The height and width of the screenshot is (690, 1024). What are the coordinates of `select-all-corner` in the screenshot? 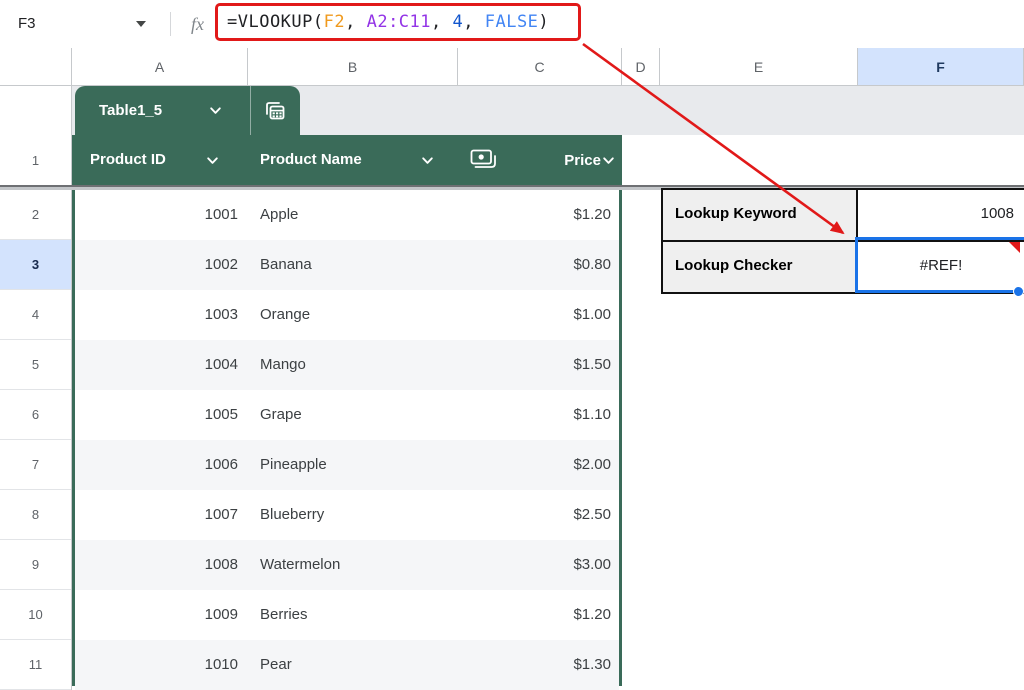 It's located at (36, 66).